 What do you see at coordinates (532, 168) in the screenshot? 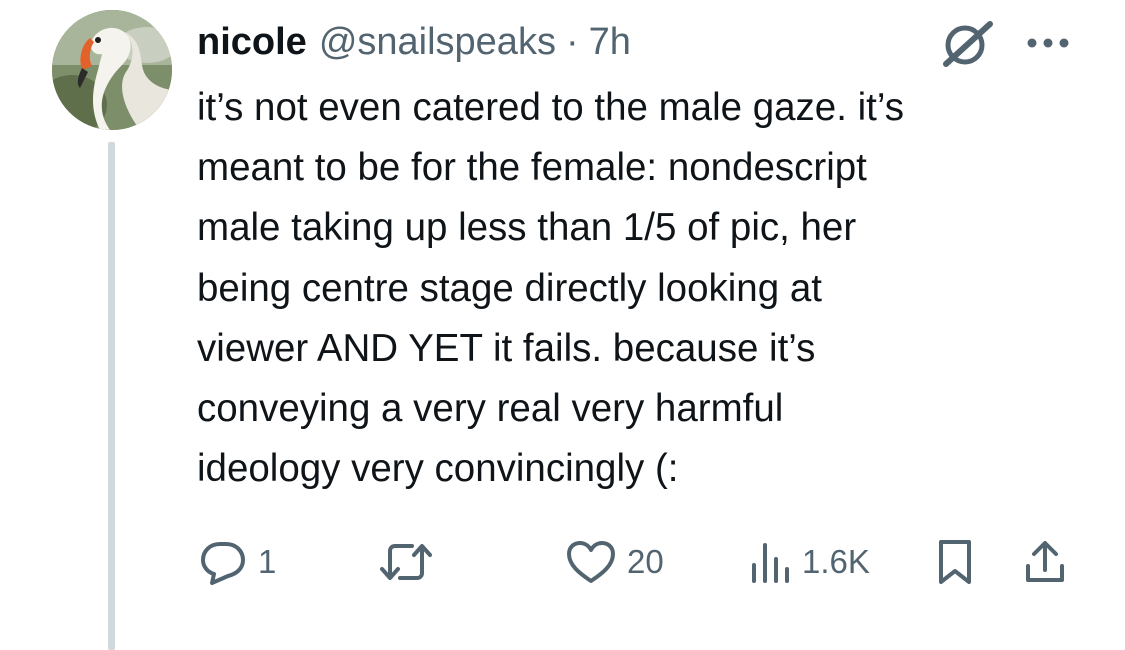
I see `tweet-text-line: meant to be for the female: nondescript` at bounding box center [532, 168].